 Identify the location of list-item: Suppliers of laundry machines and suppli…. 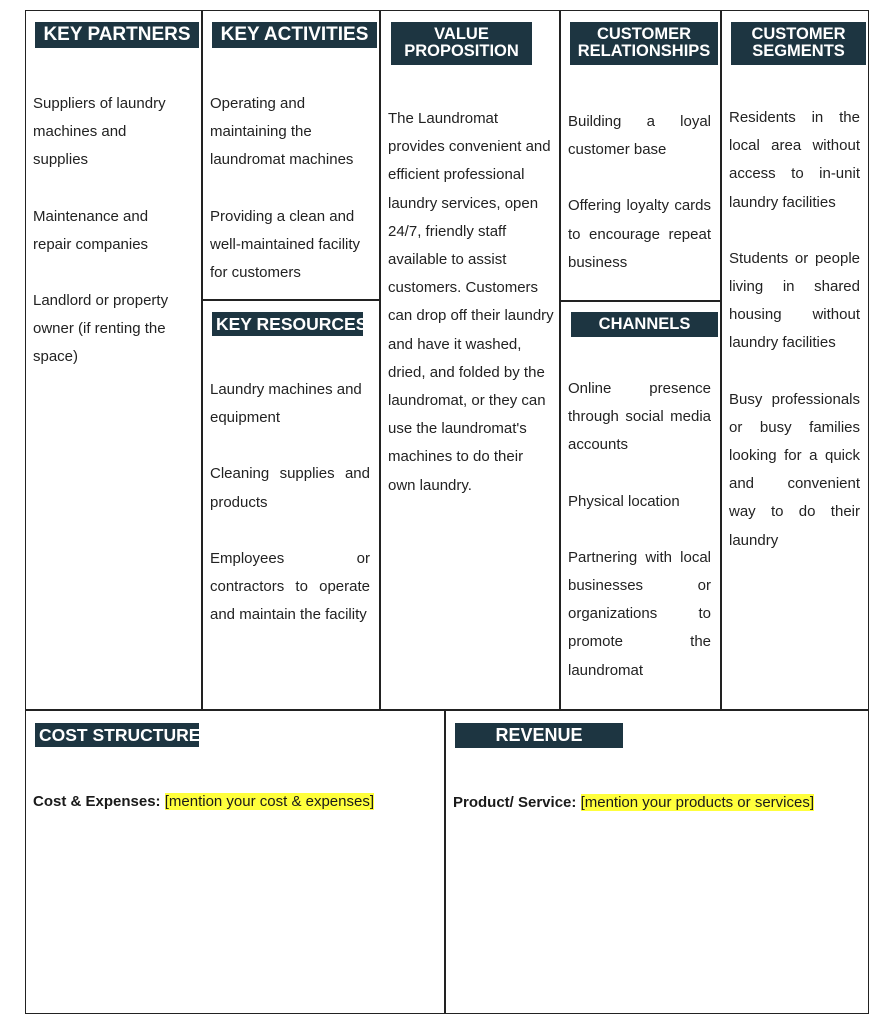
(99, 132).